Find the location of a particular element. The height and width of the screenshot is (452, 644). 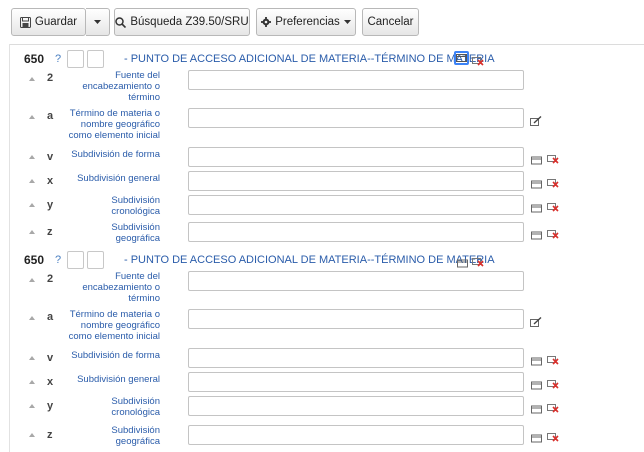

cancel-label: Cancelar is located at coordinates (390, 22).